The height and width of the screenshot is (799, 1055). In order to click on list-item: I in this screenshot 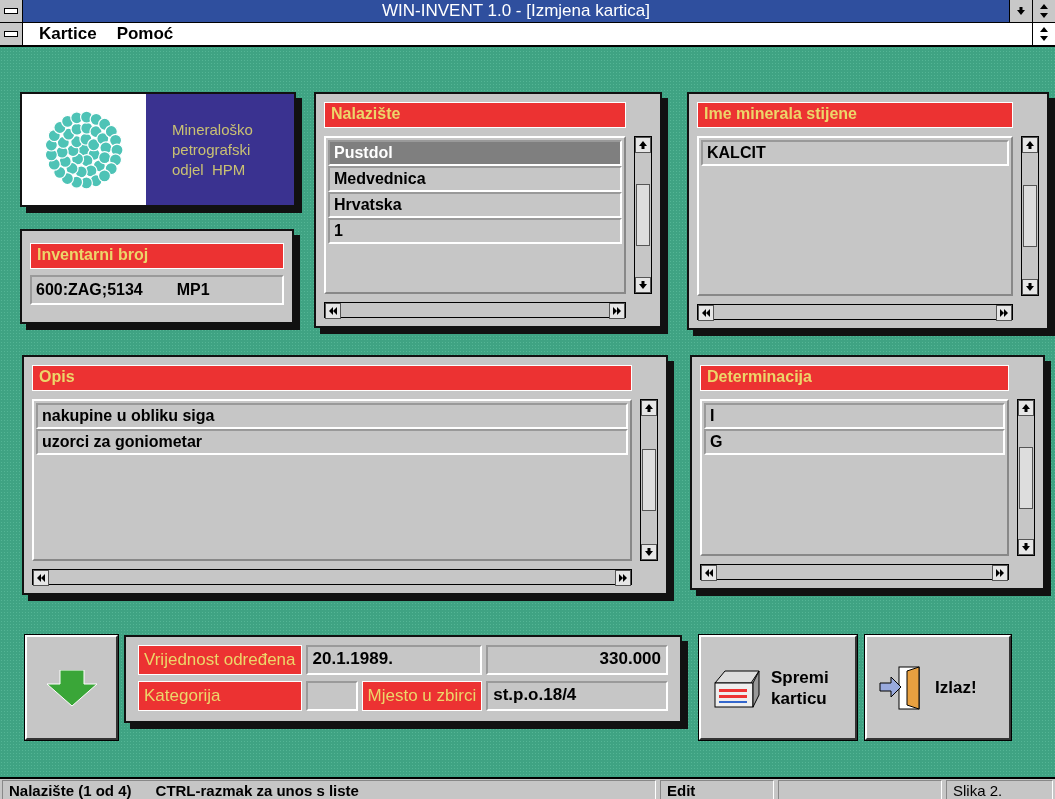, I will do `click(854, 416)`.